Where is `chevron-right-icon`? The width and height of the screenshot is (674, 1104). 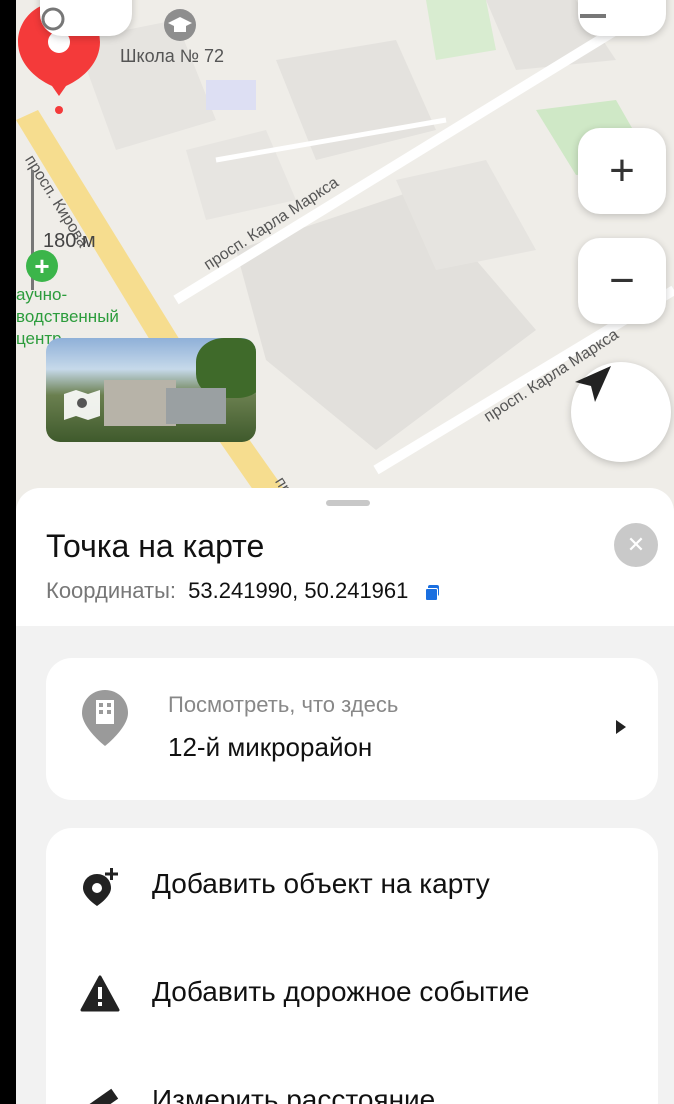 chevron-right-icon is located at coordinates (621, 727).